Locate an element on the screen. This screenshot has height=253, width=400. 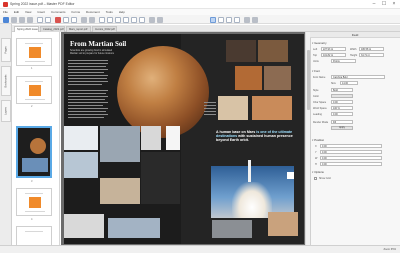
left-field: 227.93 pt is located at coordinates (333, 49).